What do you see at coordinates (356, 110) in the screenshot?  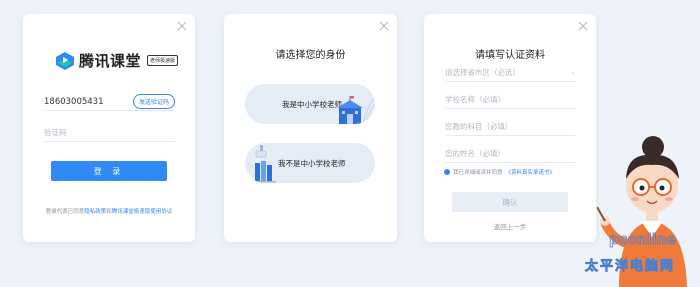 I see `school-building-illustration` at bounding box center [356, 110].